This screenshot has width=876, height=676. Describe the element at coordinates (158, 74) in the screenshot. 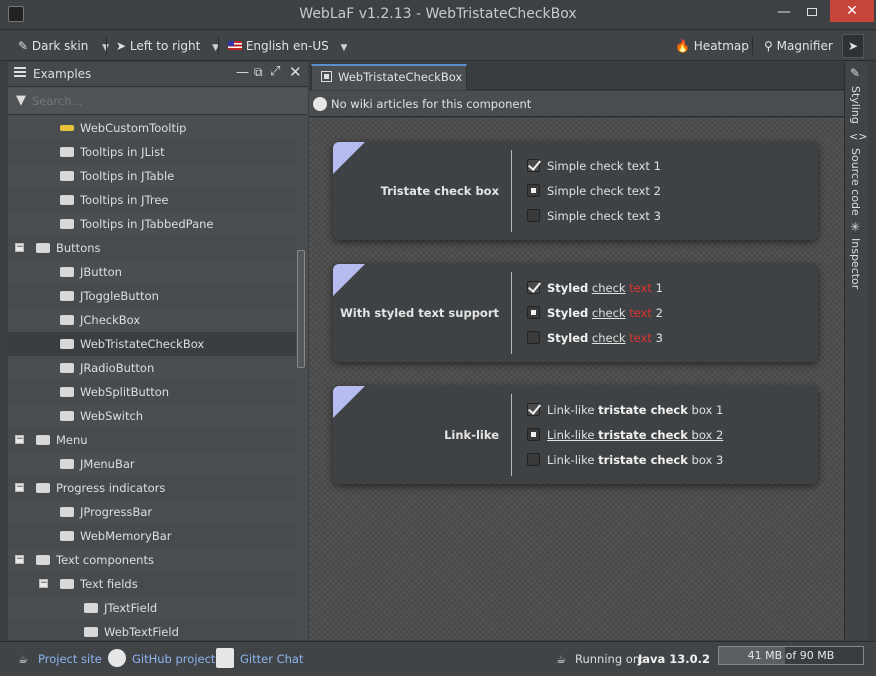

I see `examples-header: Examples — ⧉ ⤢ ✕` at that location.